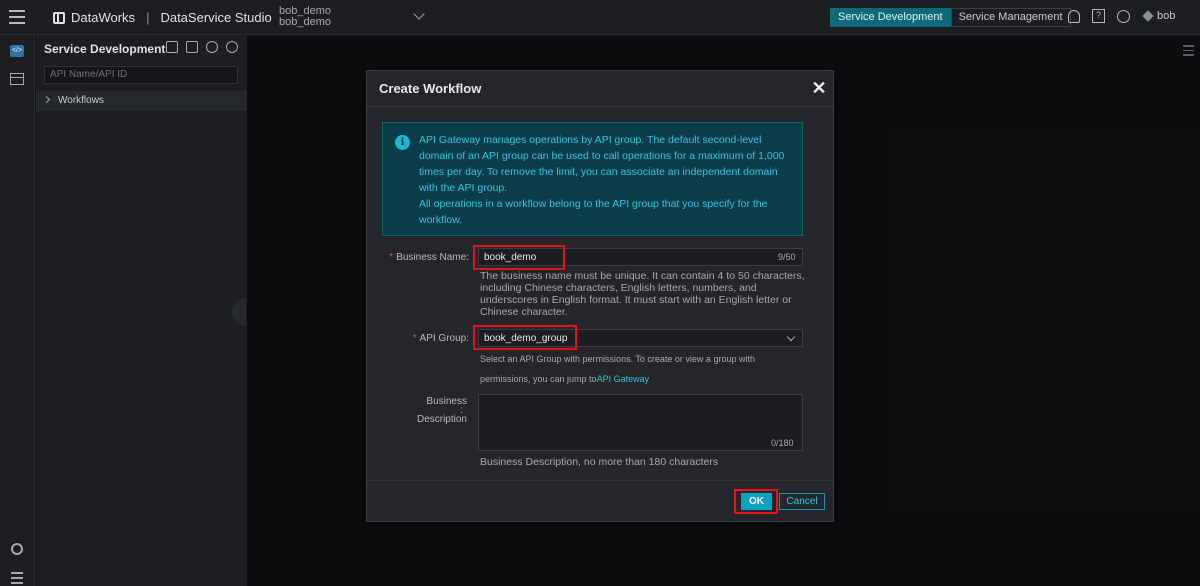 The image size is (1200, 586). What do you see at coordinates (212, 47) in the screenshot?
I see `refresh-icon` at bounding box center [212, 47].